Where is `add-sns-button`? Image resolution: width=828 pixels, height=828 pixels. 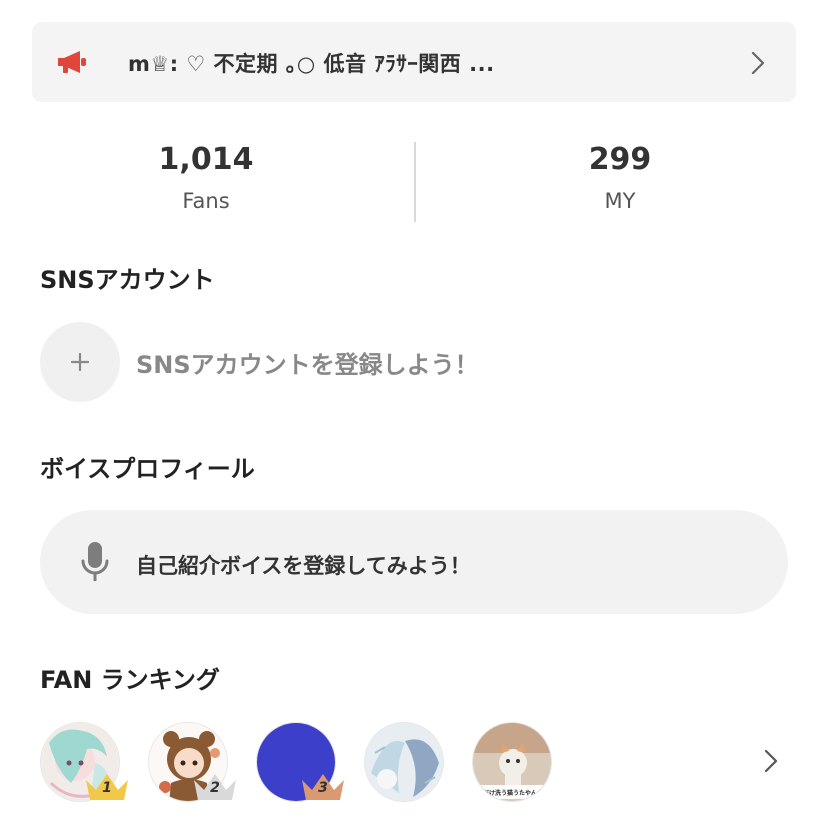
add-sns-button is located at coordinates (80, 362).